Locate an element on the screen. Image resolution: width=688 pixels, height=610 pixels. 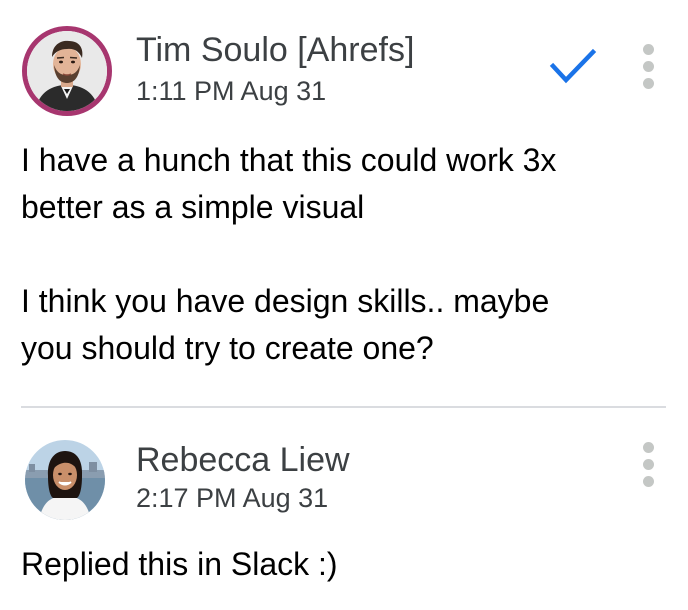
avatar-rebecca-liew is located at coordinates (65, 480).